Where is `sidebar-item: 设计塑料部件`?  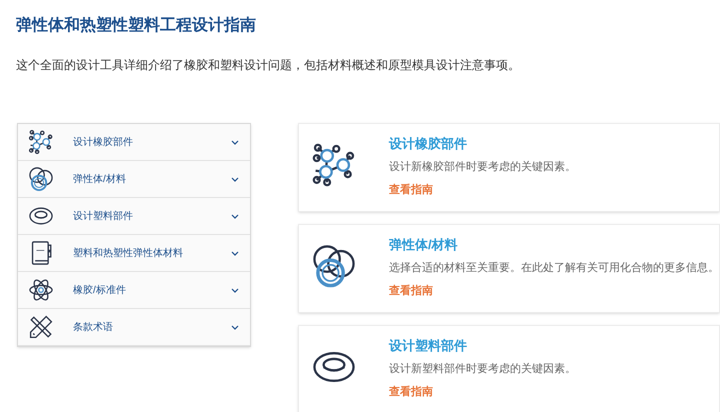 sidebar-item: 设计塑料部件 is located at coordinates (134, 216).